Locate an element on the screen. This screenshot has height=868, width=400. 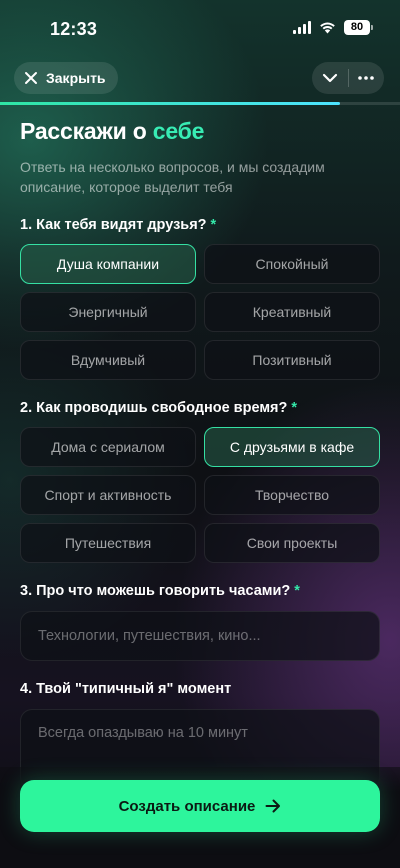
page-title: Расскажи о себе is located at coordinates (200, 131).